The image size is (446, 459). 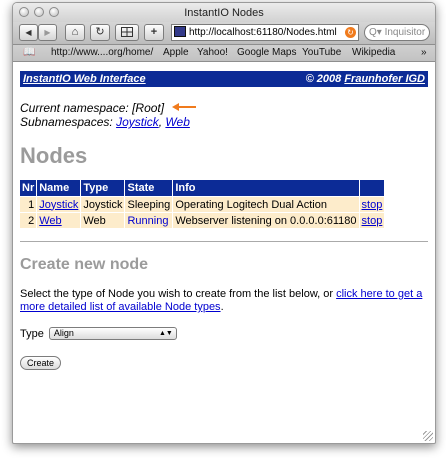 I want to click on node-name-link: Web, so click(x=59, y=220).